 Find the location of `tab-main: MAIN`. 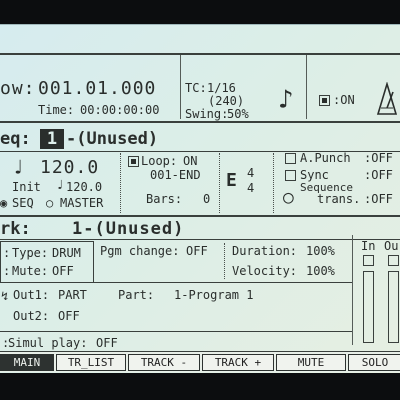

tab-main: MAIN is located at coordinates (27, 362).